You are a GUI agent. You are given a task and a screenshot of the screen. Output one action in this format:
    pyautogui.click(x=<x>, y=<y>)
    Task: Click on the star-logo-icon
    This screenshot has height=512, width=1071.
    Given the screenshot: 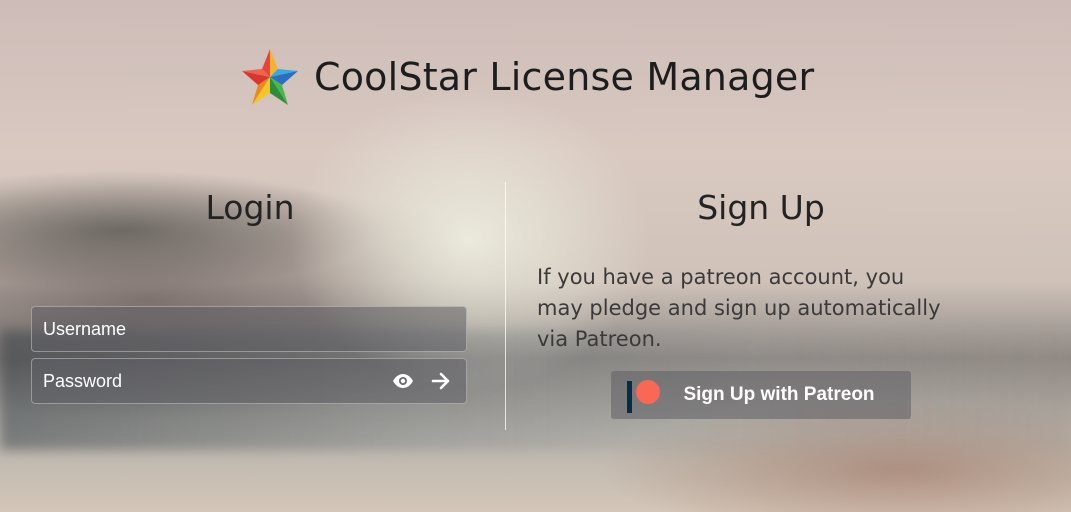 What is the action you would take?
    pyautogui.click(x=270, y=77)
    